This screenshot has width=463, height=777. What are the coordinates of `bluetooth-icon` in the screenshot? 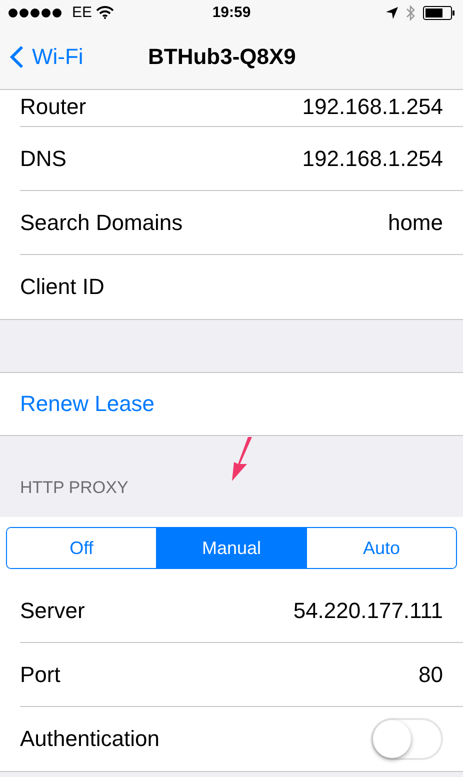 It's located at (410, 12).